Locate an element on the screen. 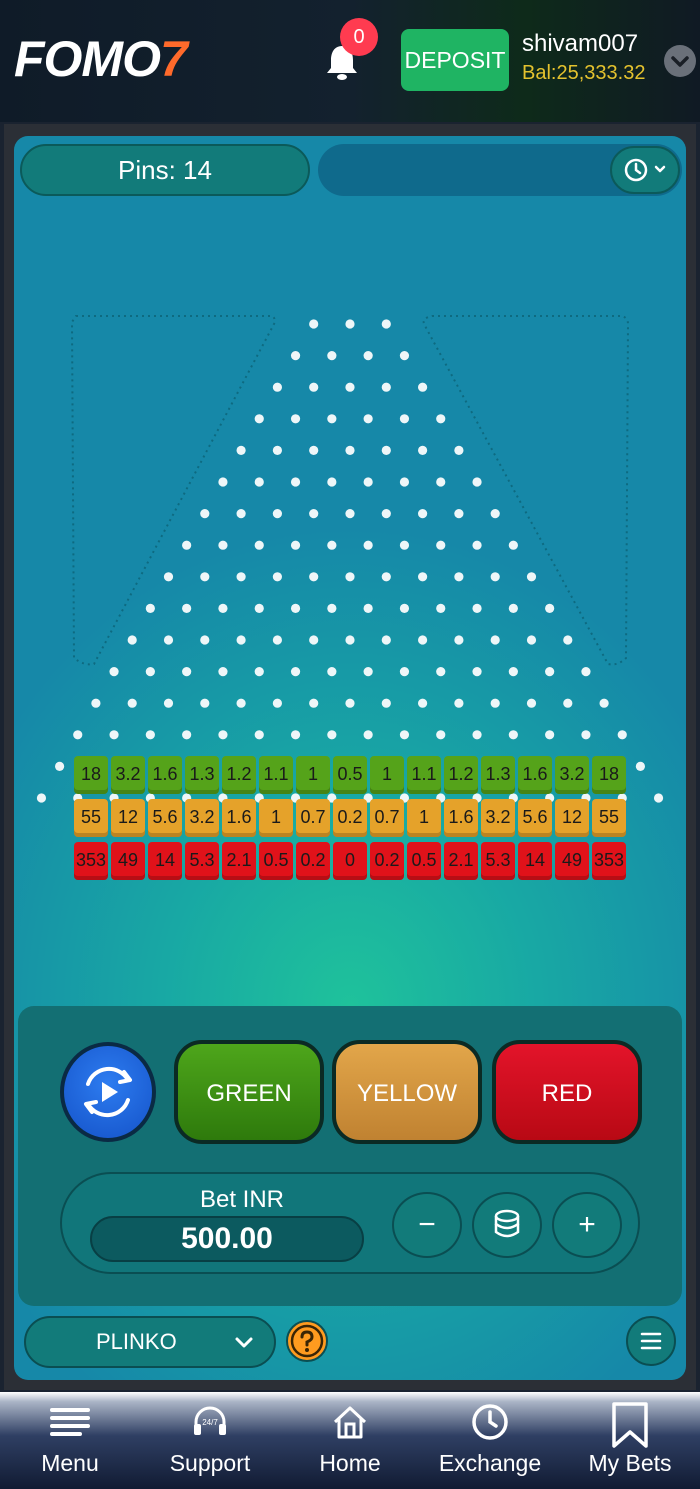 The height and width of the screenshot is (1489, 700). notification-badge: 0 is located at coordinates (359, 37).